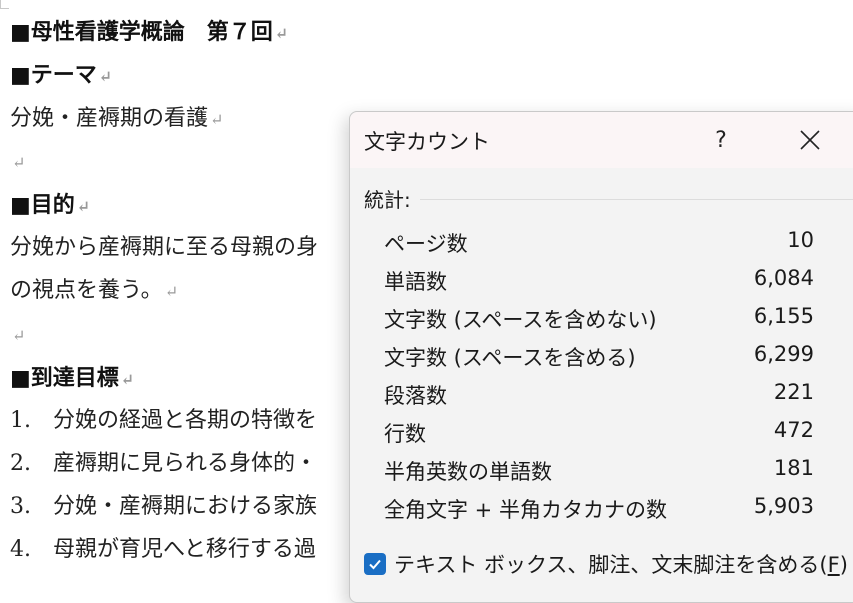 Image resolution: width=853 pixels, height=603 pixels. I want to click on stat-row-chars-with-spaces: 文字数 (スペースを含める) 6,299, so click(599, 357).